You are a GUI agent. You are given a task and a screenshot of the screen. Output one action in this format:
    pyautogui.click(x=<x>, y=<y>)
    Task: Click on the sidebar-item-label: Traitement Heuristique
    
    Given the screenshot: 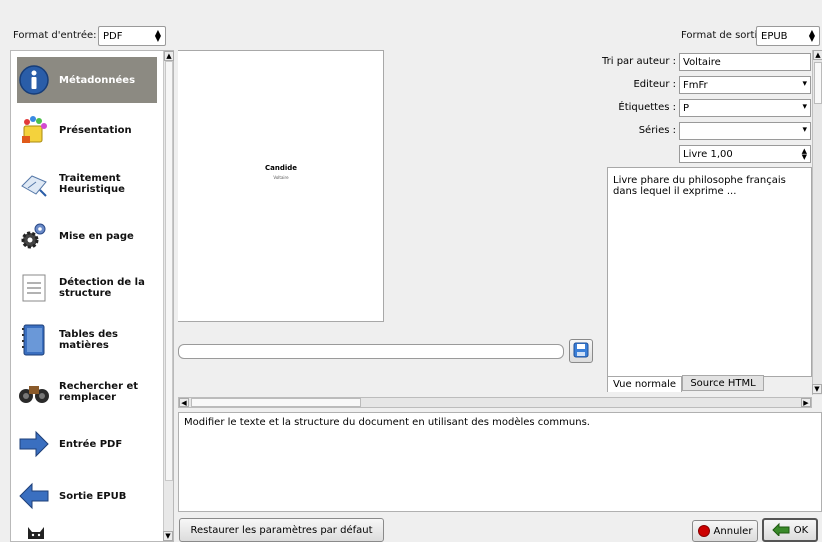 What is the action you would take?
    pyautogui.click(x=92, y=184)
    